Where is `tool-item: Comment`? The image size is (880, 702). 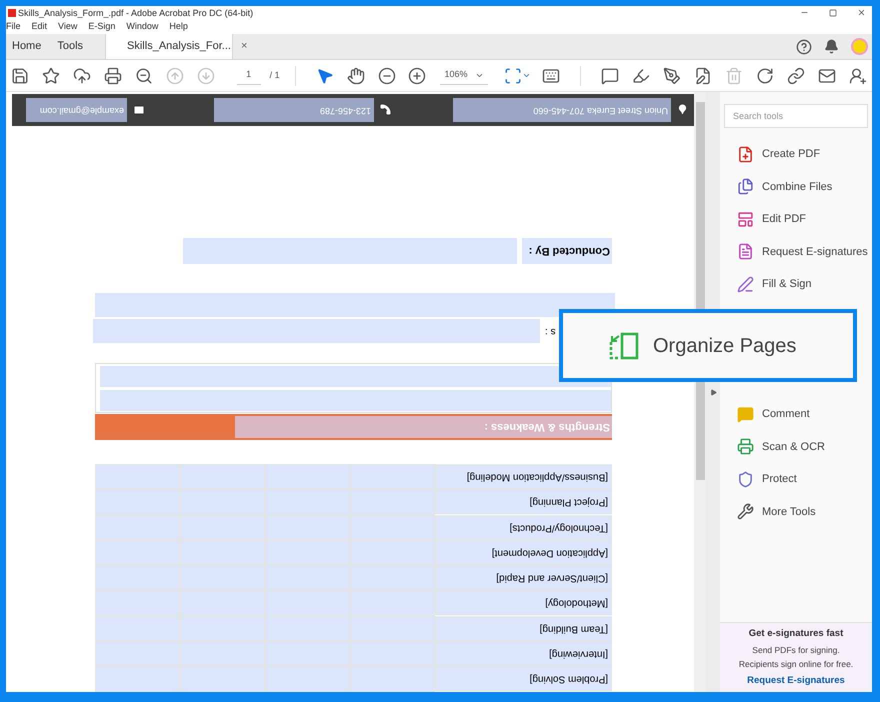
tool-item: Comment is located at coordinates (796, 414).